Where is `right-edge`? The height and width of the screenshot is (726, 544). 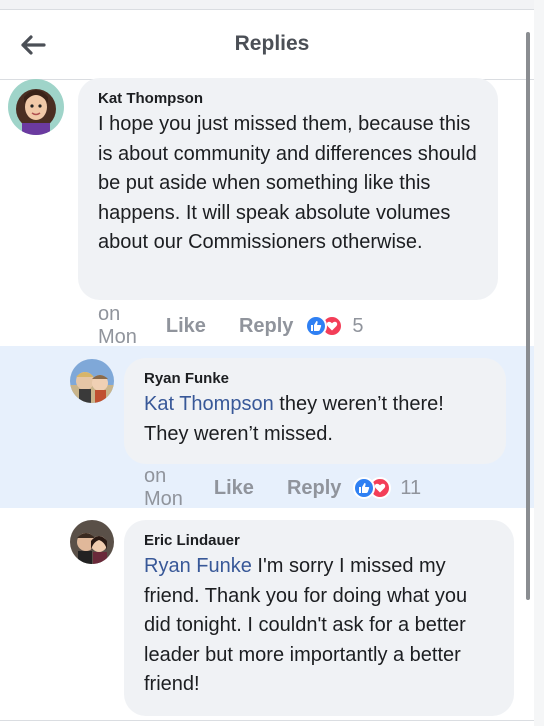
right-edge is located at coordinates (539, 363).